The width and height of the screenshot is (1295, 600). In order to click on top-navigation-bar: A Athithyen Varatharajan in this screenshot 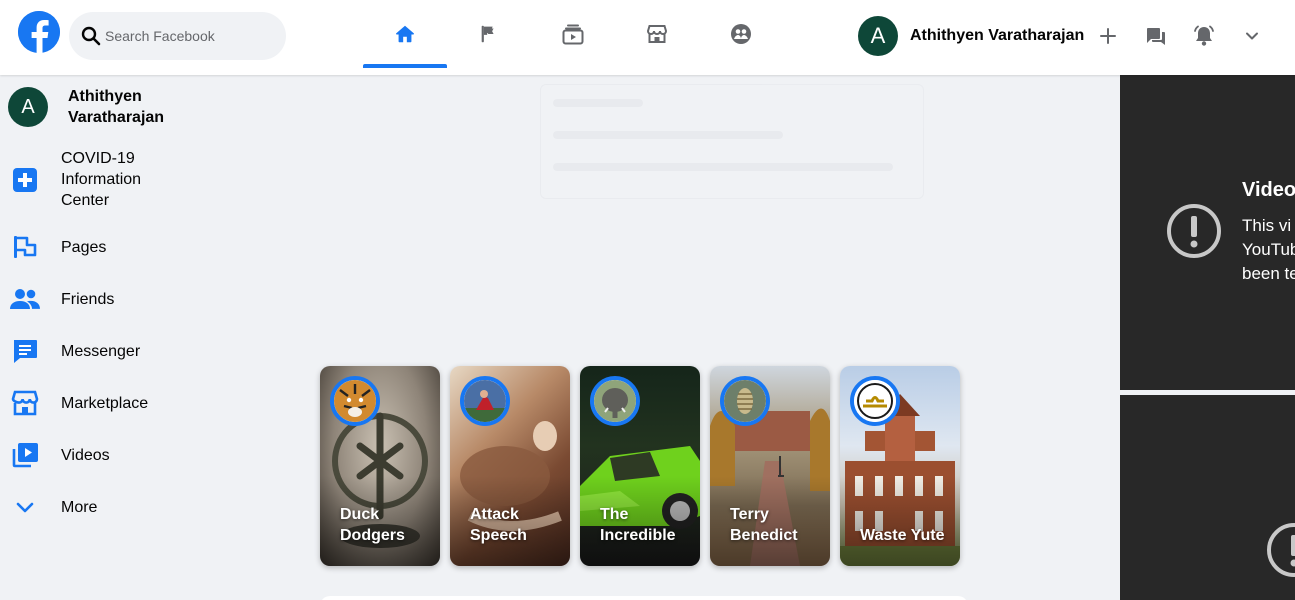, I will do `click(647, 37)`.